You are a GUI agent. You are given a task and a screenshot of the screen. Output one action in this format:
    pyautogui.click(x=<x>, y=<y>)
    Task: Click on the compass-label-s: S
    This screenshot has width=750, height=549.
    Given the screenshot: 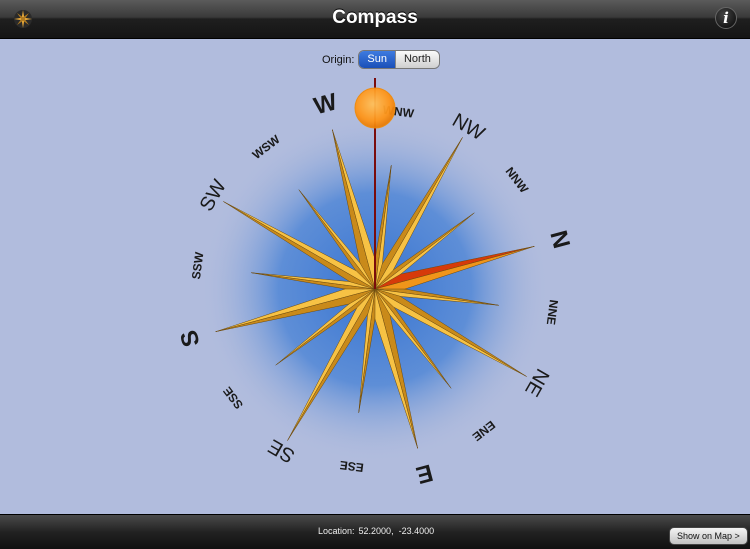 What is the action you would take?
    pyautogui.click(x=190, y=338)
    